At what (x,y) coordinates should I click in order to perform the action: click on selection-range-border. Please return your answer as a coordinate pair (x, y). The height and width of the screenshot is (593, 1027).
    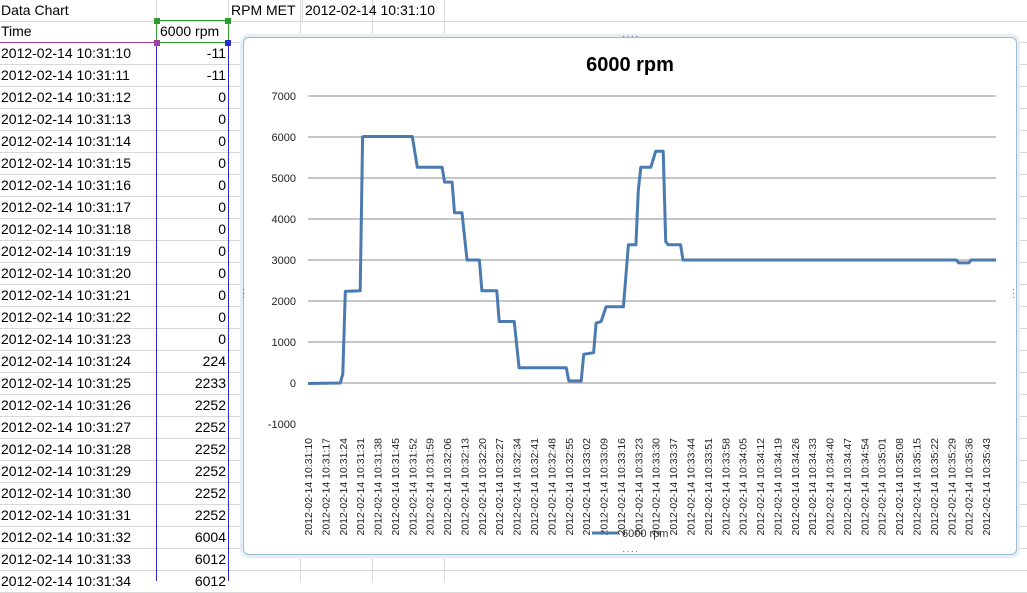
    Looking at the image, I should click on (78, 42).